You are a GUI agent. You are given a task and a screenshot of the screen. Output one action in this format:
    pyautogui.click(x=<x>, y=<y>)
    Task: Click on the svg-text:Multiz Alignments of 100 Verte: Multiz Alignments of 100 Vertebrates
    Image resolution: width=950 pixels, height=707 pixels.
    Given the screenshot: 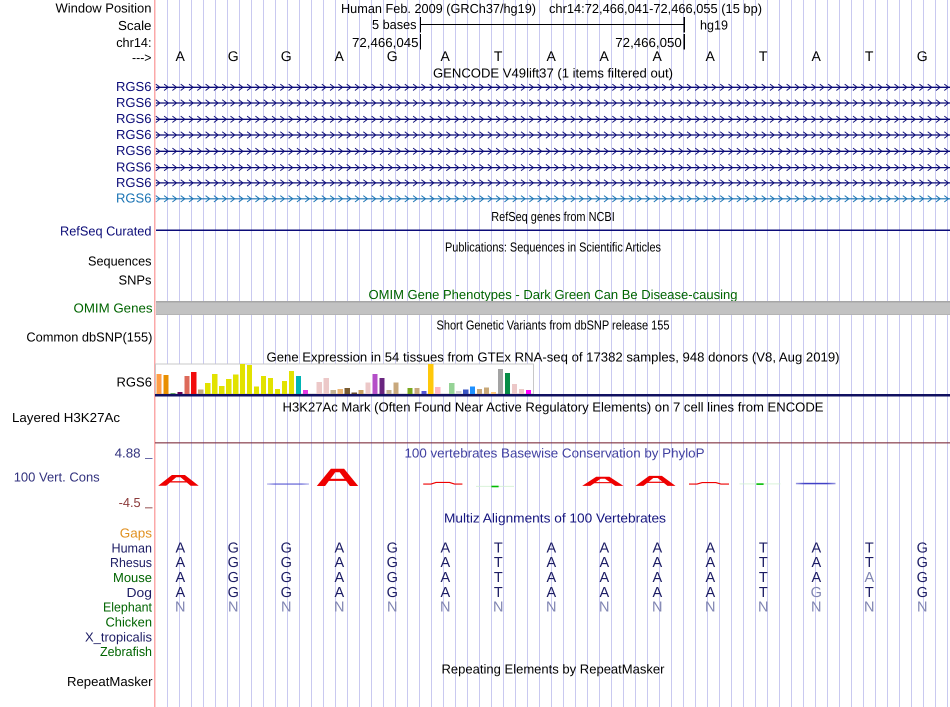 What is the action you would take?
    pyautogui.click(x=555, y=518)
    